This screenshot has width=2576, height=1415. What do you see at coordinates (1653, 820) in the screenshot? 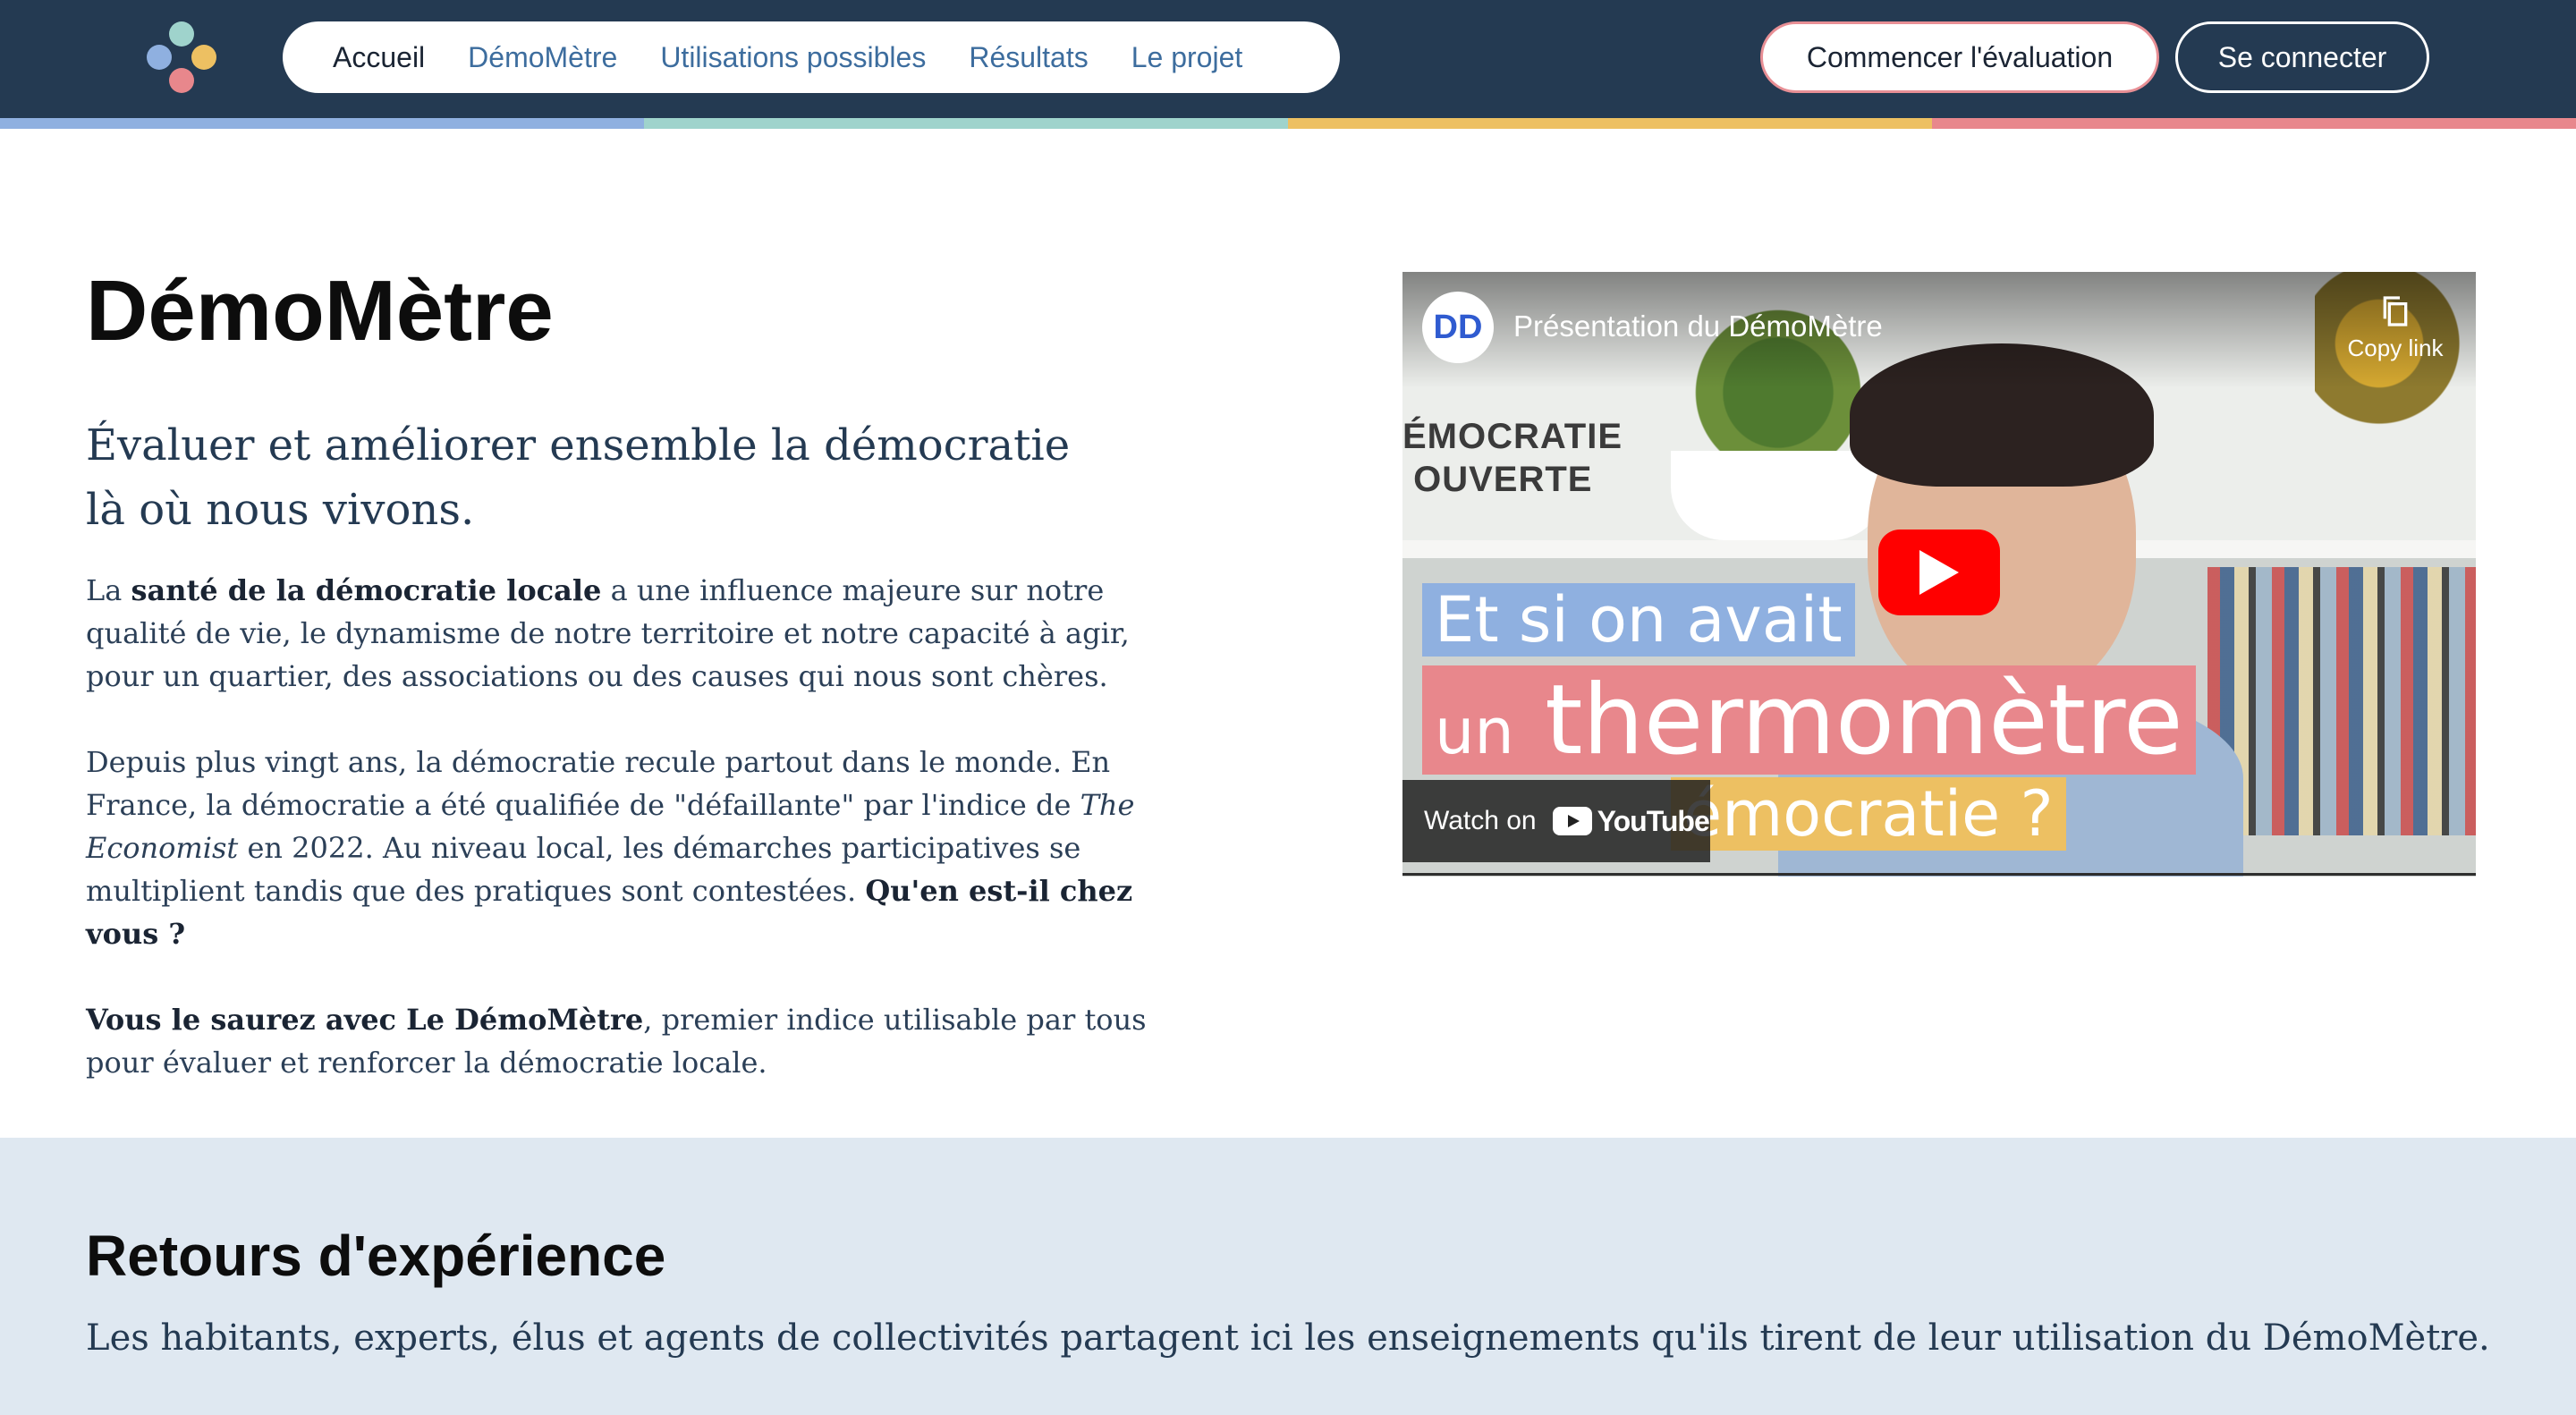
I see `youtube-wordmark: YouTube` at bounding box center [1653, 820].